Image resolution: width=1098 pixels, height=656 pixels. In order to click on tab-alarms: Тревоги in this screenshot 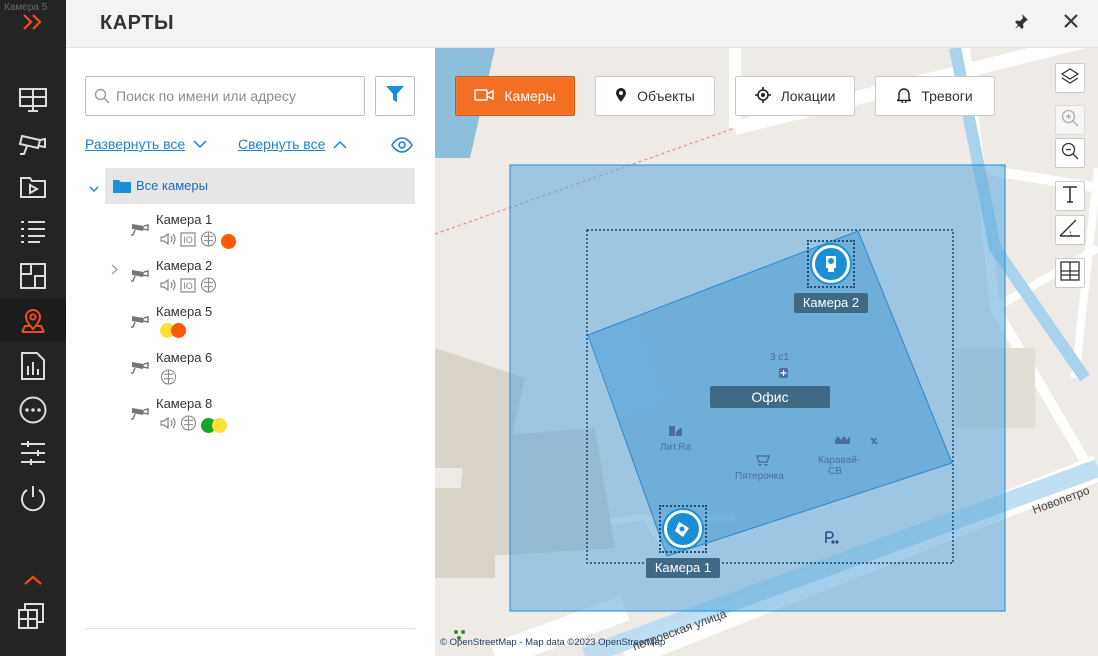, I will do `click(935, 96)`.